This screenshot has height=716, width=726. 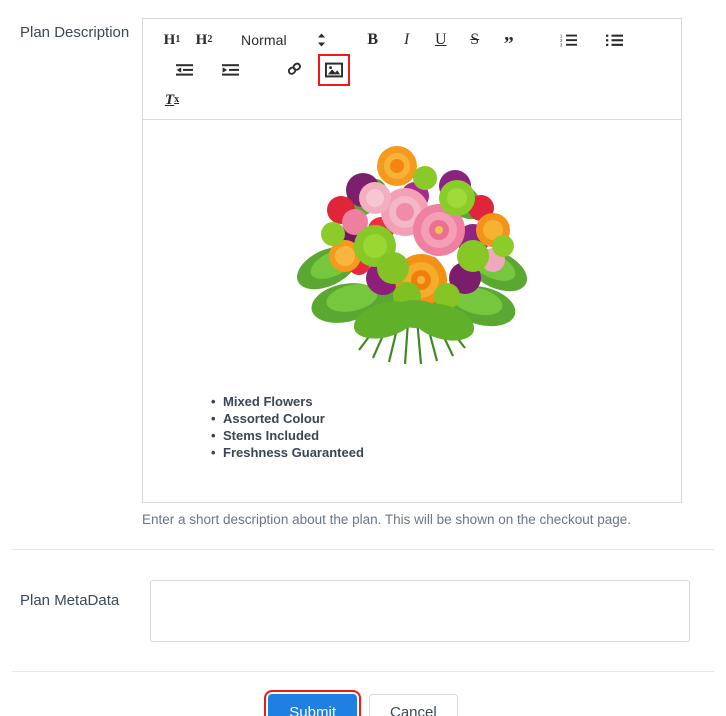 What do you see at coordinates (412, 69) in the screenshot?
I see `editor-toolbar: H1 H2 Normal B I U S ” 1 2 3 T x` at bounding box center [412, 69].